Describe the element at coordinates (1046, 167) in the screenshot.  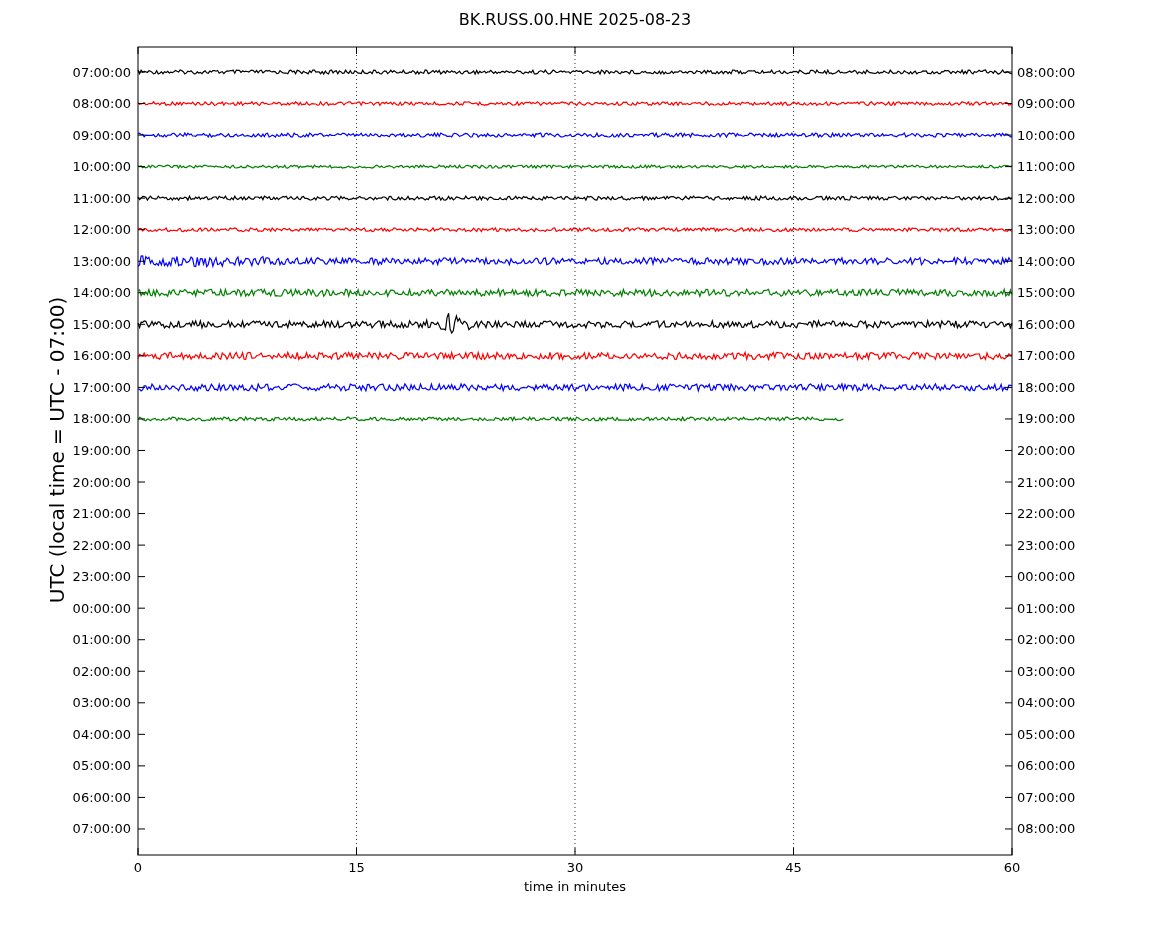
I see `hour-label: 11:00:00` at that location.